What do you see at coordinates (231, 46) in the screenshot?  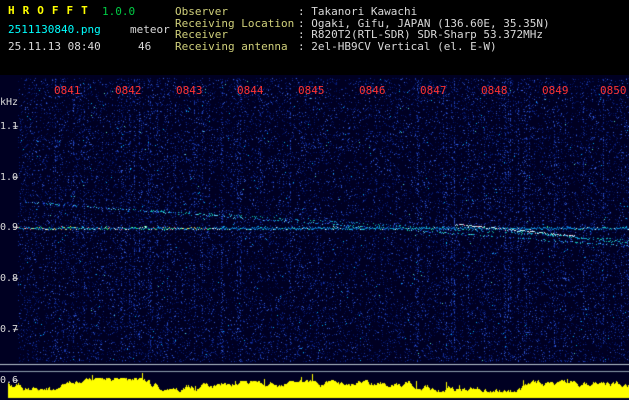 I see `info-label: Receiving antenna` at bounding box center [231, 46].